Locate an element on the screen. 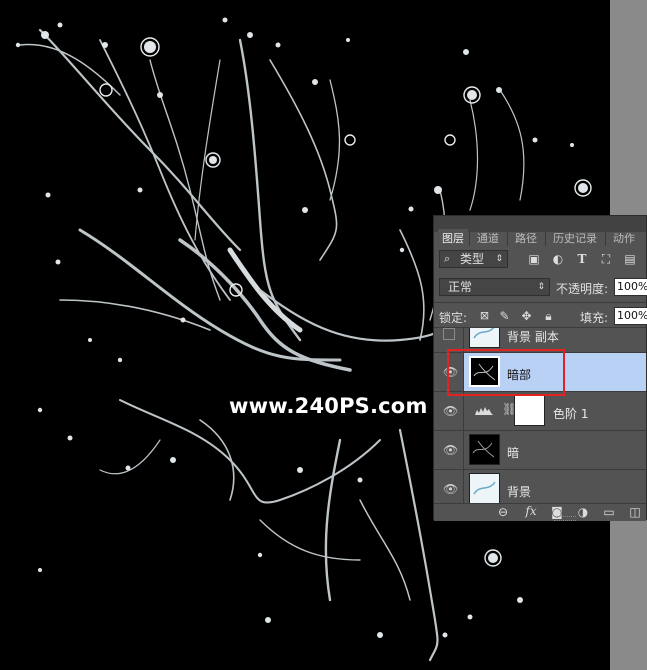 This screenshot has height=670, width=647. search-icon: ⌕ is located at coordinates (447, 258).